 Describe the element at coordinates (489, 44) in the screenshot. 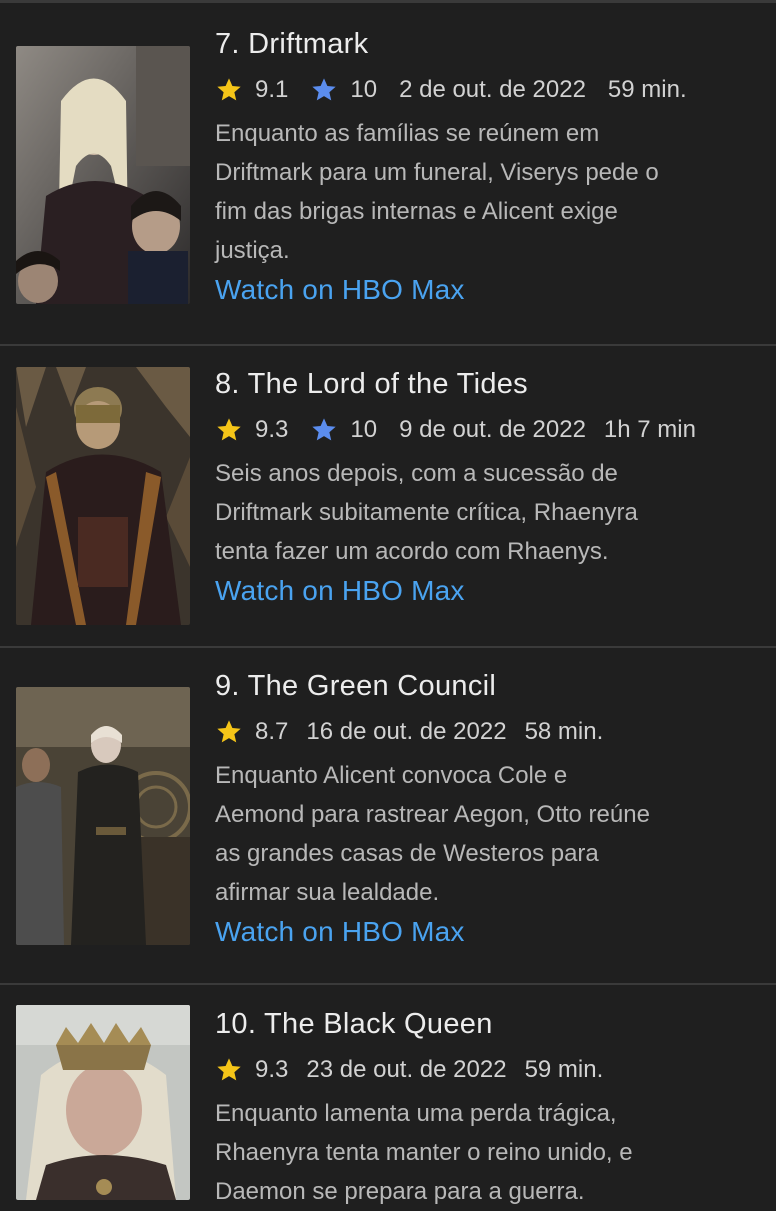

I see `episode-title: 7. Driftmark` at that location.